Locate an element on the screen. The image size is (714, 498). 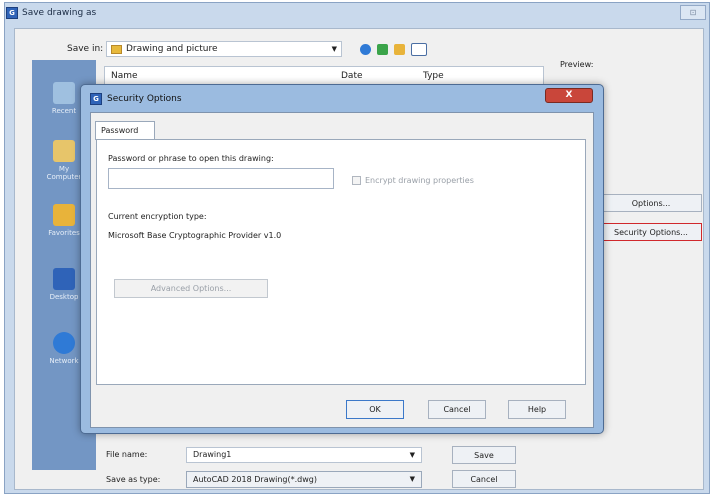
save-in-label: Save in: is located at coordinates (85, 49).